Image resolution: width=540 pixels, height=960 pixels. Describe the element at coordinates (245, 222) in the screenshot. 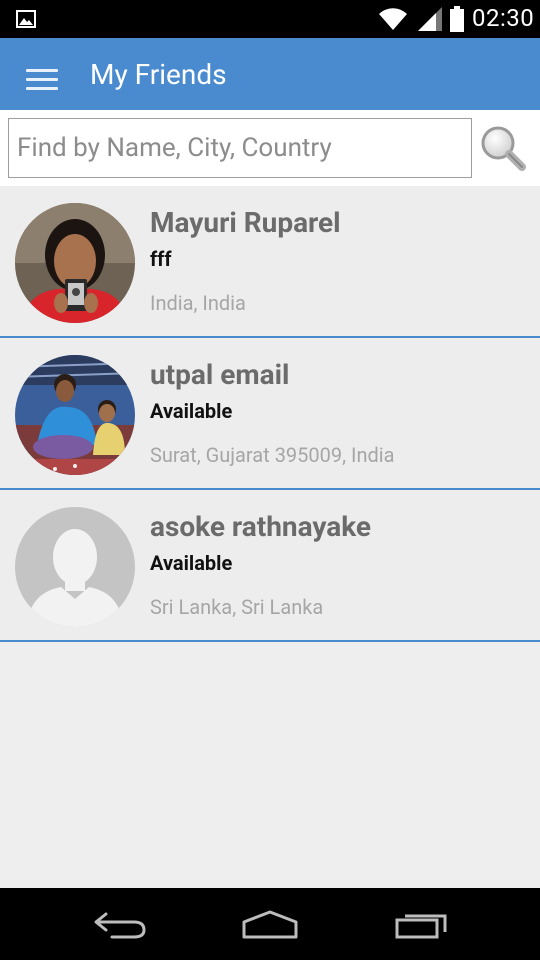

I see `friend-name: Mayuri Ruparel` at that location.